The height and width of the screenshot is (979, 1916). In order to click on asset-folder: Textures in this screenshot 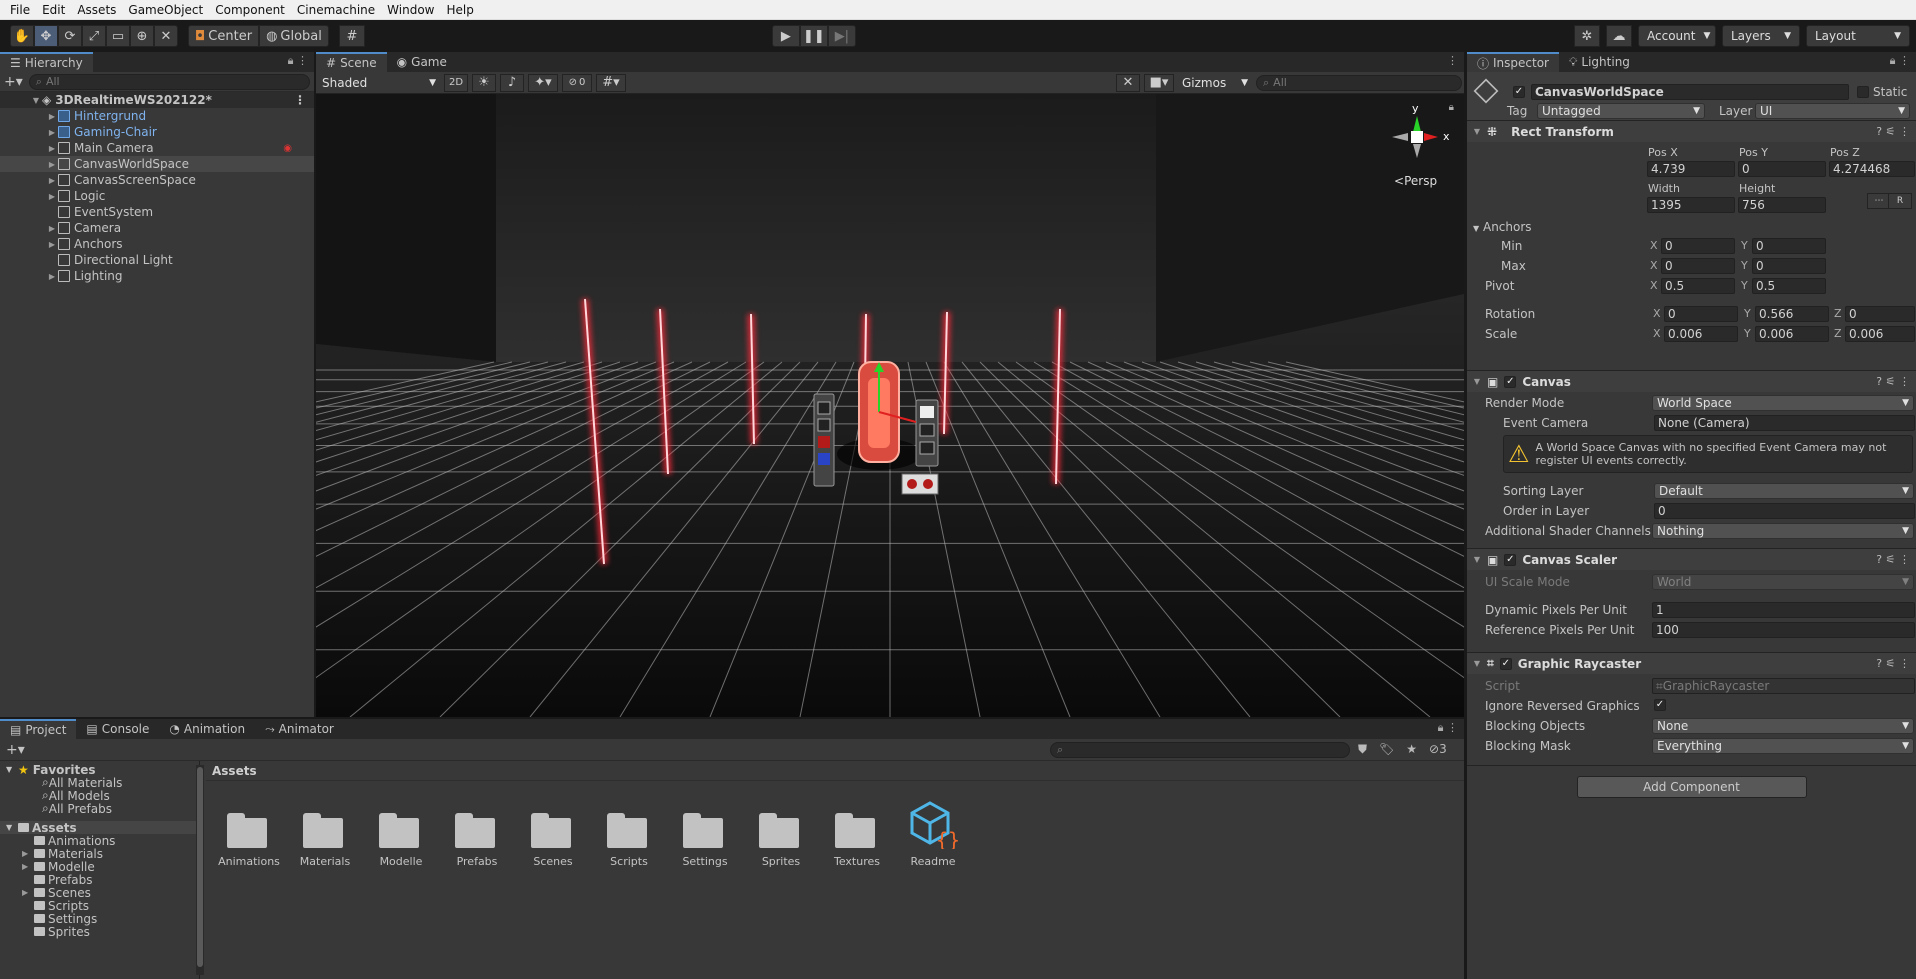, I will do `click(857, 838)`.